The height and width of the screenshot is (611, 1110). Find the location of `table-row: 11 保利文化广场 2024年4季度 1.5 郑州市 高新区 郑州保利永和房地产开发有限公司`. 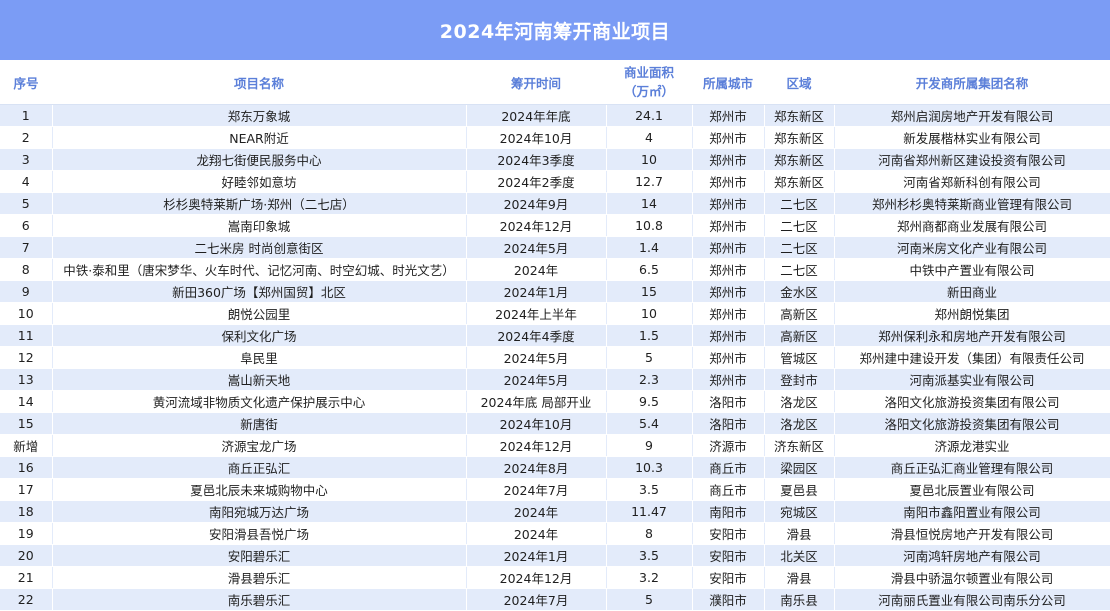

table-row: 11 保利文化广场 2024年4季度 1.5 郑州市 高新区 郑州保利永和房地产开发有限公司 is located at coordinates (555, 335).